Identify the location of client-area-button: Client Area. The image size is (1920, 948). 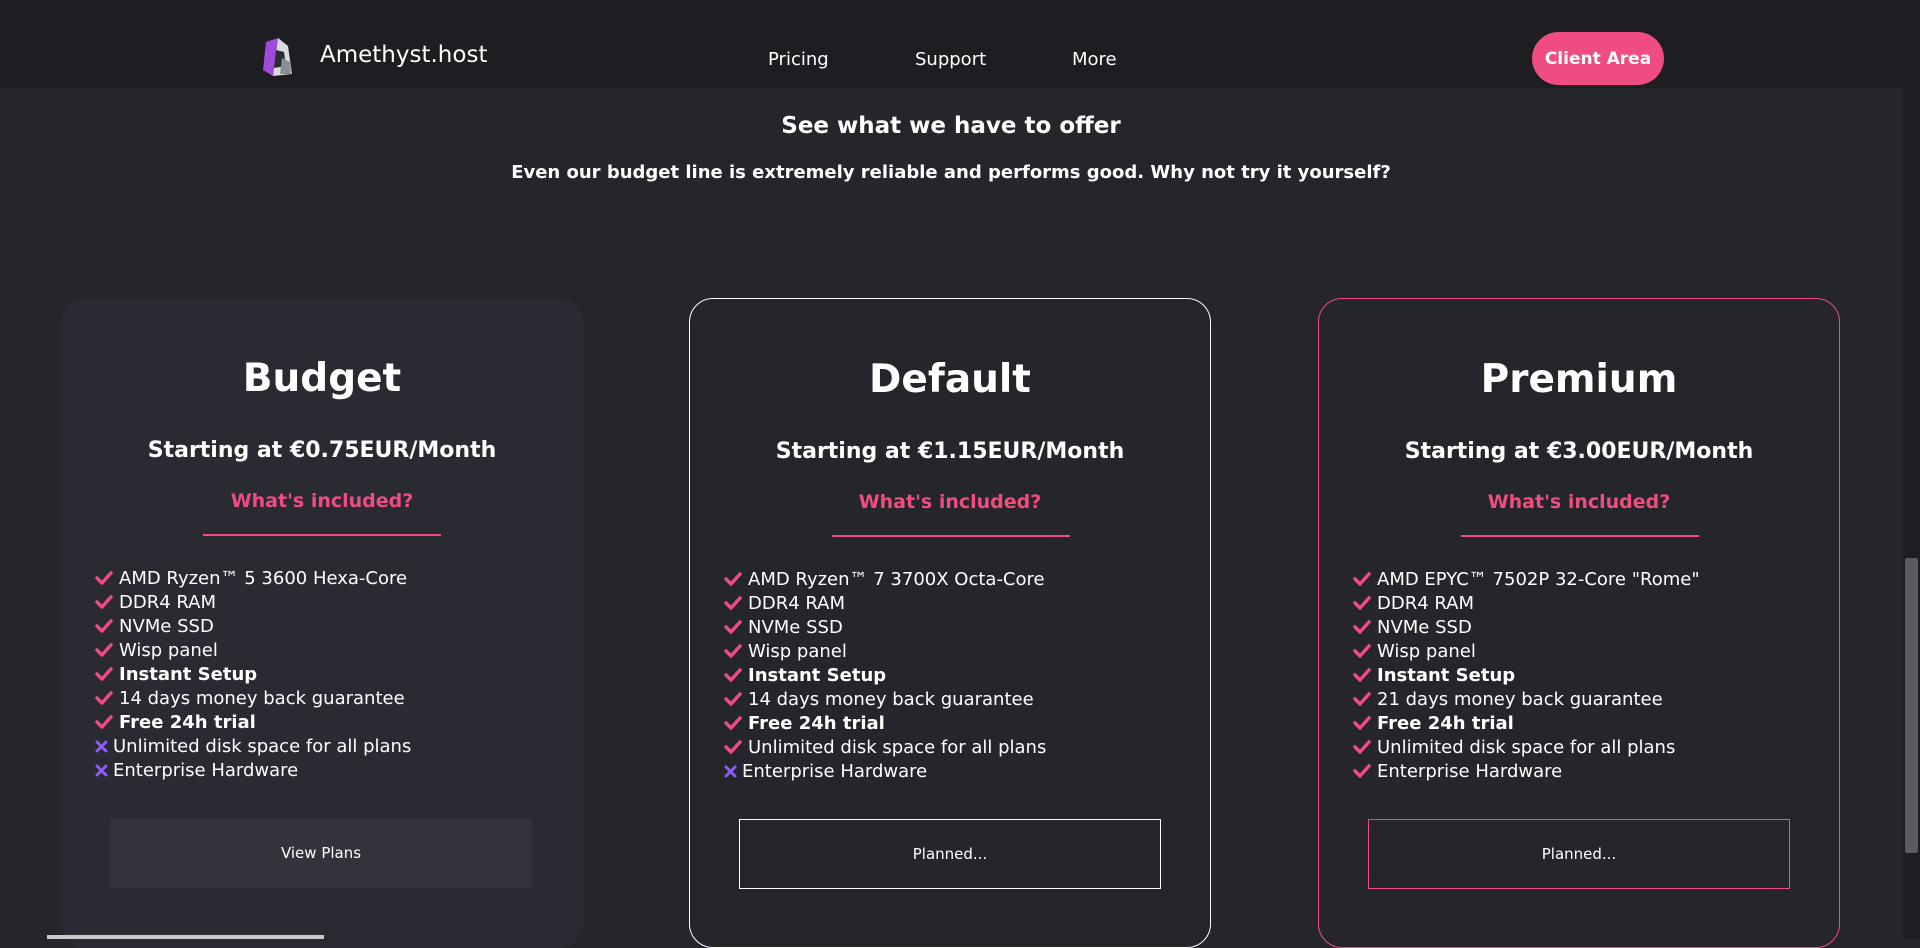
(1598, 58).